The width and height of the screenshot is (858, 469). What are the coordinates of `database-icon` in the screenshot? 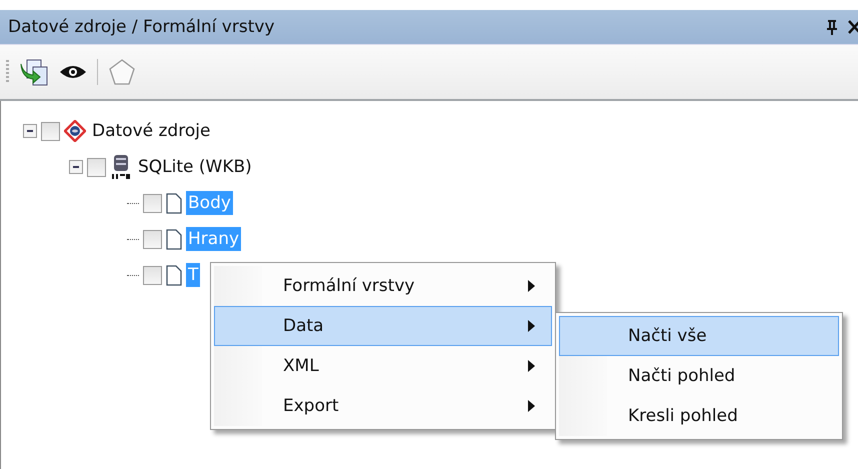 It's located at (121, 167).